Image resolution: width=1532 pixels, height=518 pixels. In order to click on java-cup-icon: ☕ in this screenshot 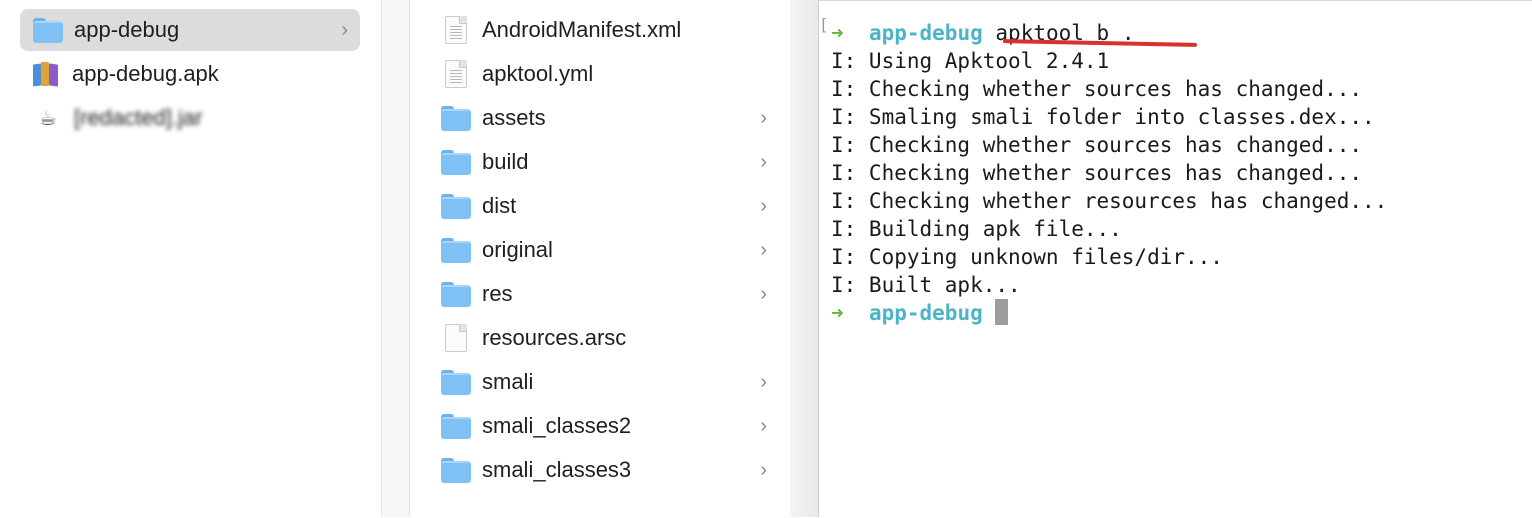, I will do `click(48, 118)`.